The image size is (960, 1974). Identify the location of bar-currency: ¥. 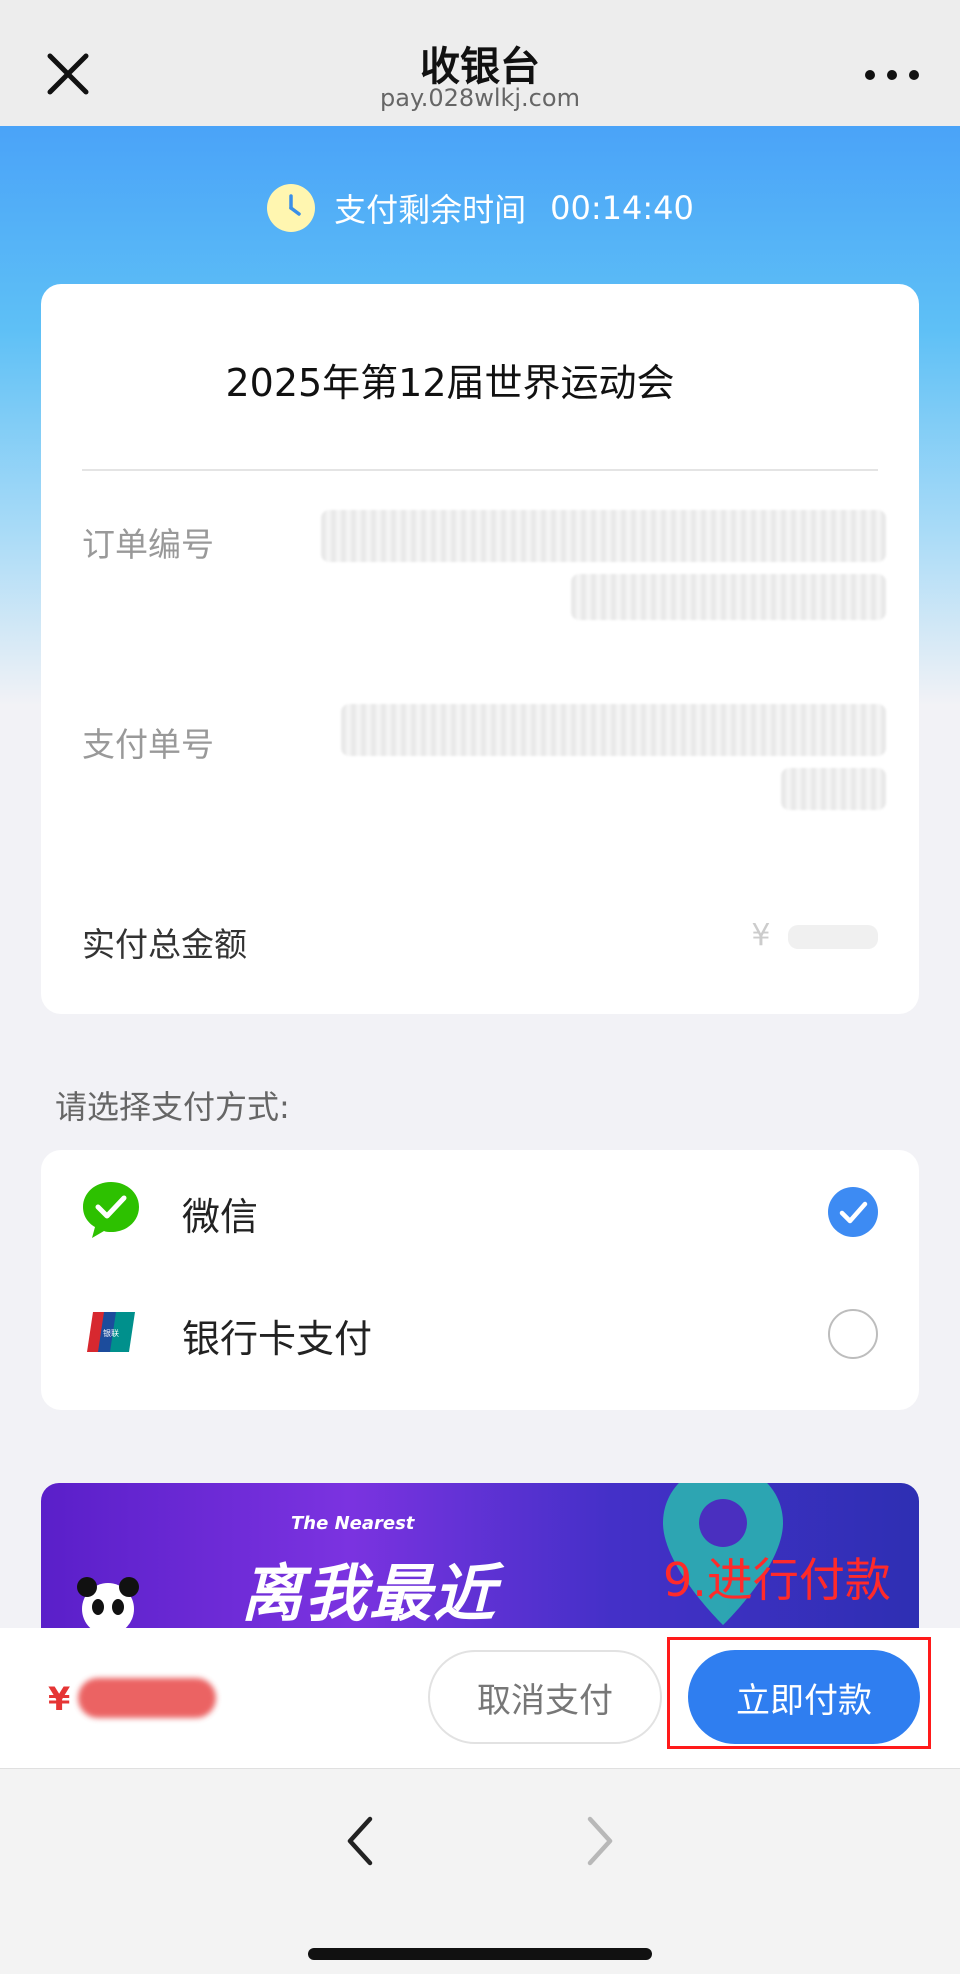
(59, 1699).